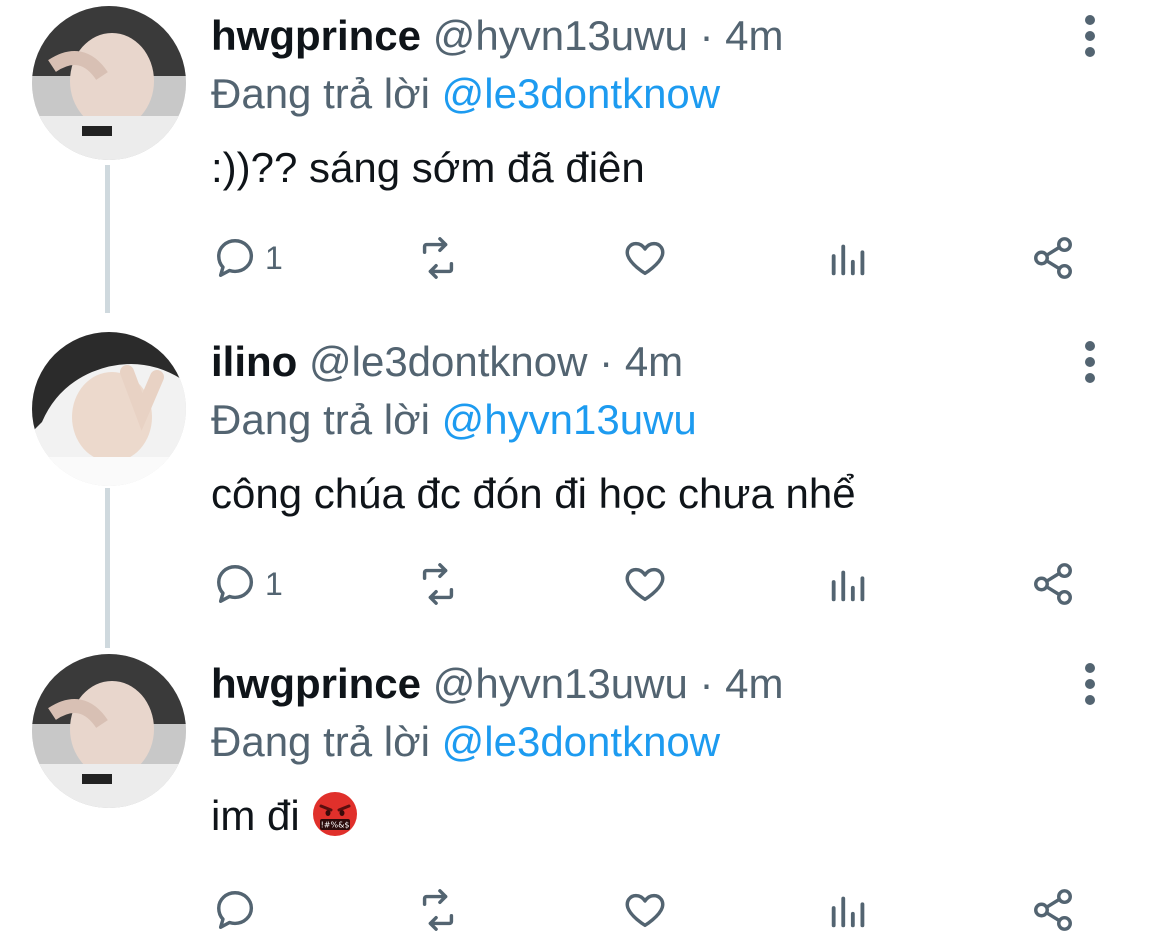  What do you see at coordinates (569, 419) in the screenshot?
I see `mention-link: @hyvn13uwu` at bounding box center [569, 419].